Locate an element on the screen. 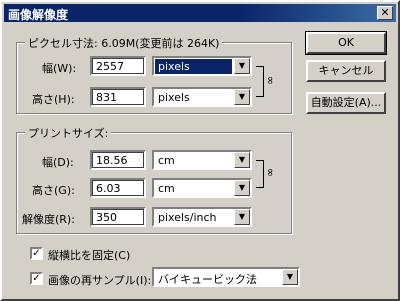 Image resolution: width=400 pixels, height=301 pixels. pixel-link-bracket is located at coordinates (260, 81).